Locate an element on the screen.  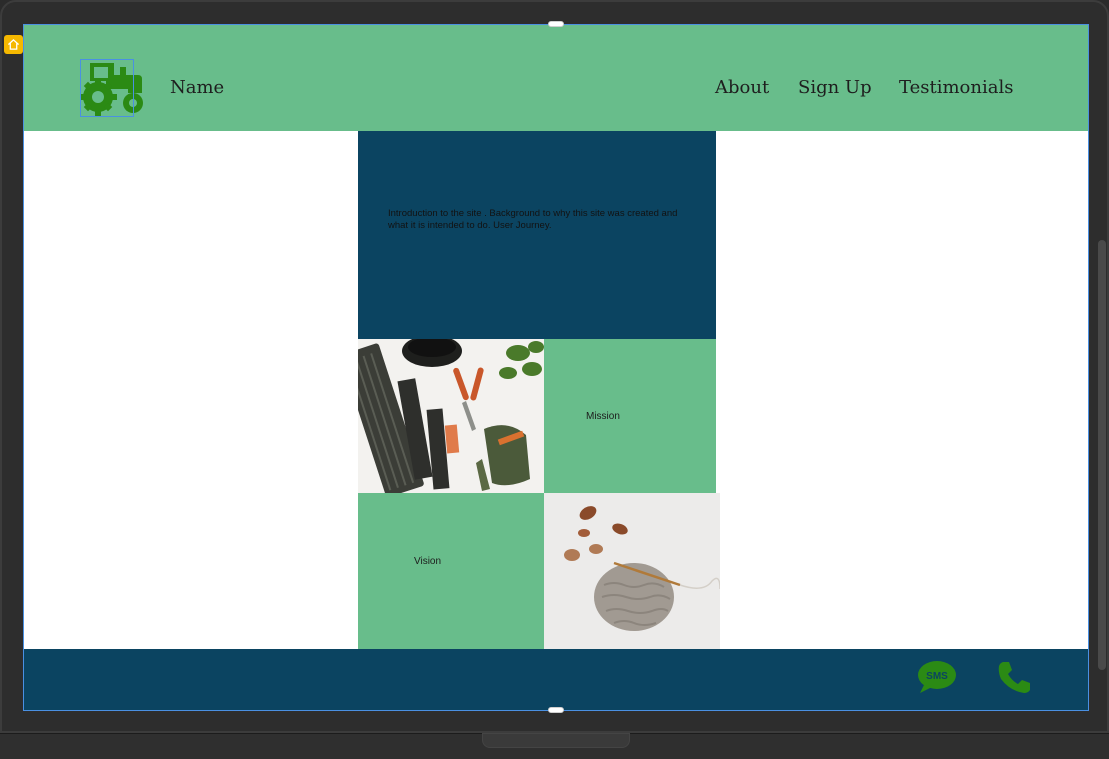
phone-icon is located at coordinates (1014, 677).